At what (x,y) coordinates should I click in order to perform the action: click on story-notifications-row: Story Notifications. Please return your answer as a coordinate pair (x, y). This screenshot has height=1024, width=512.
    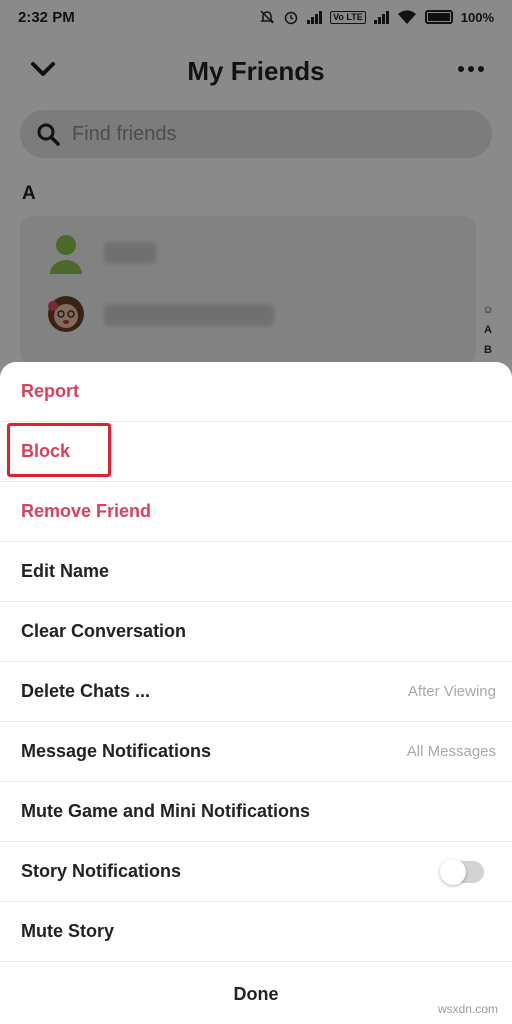
    Looking at the image, I should click on (256, 872).